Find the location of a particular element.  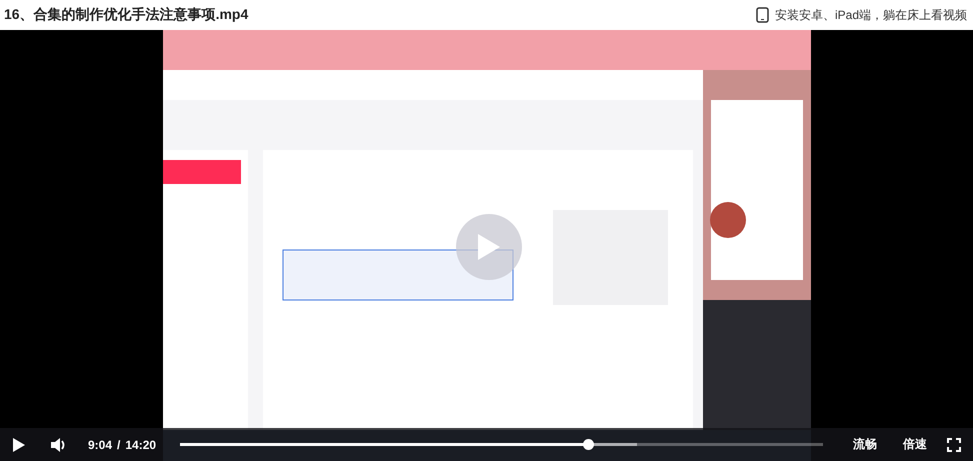

app-download-link: 安装安卓、iPad端，躺在床上看视频 is located at coordinates (861, 15).